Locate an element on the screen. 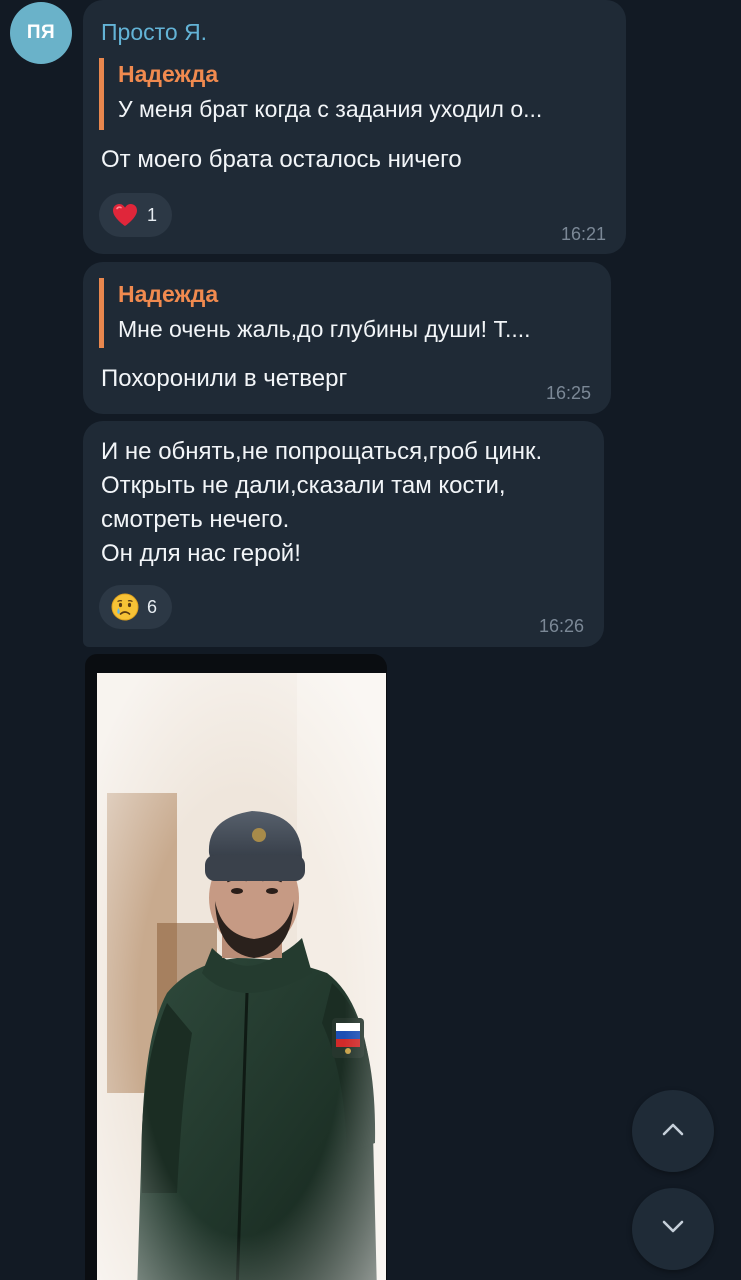 The height and width of the screenshot is (1280, 741). chevron-up-icon is located at coordinates (673, 1131).